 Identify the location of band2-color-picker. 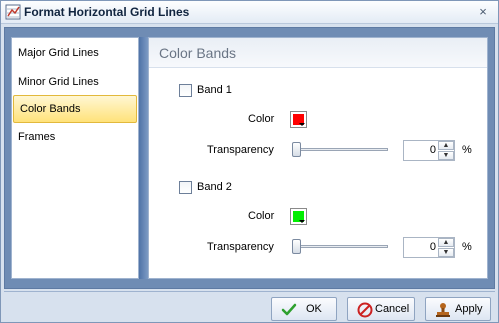
(298, 216).